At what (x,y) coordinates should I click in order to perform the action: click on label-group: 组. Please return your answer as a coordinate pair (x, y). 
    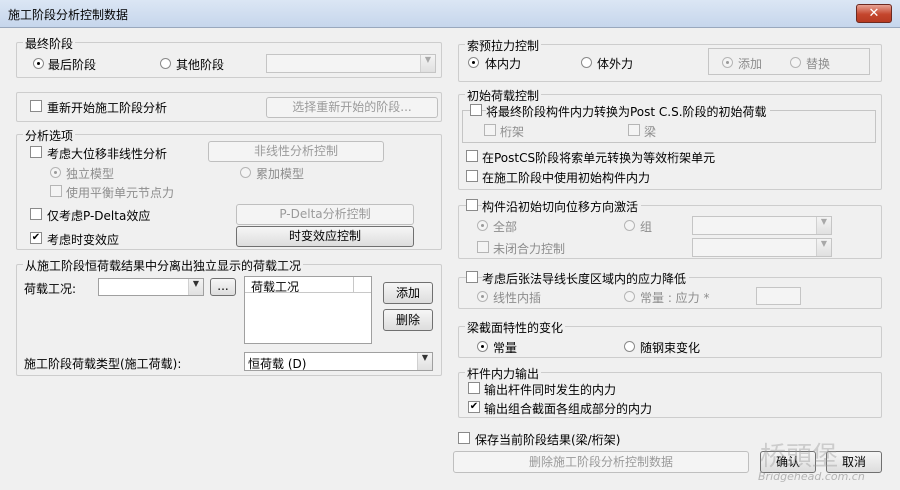
    Looking at the image, I should click on (646, 227).